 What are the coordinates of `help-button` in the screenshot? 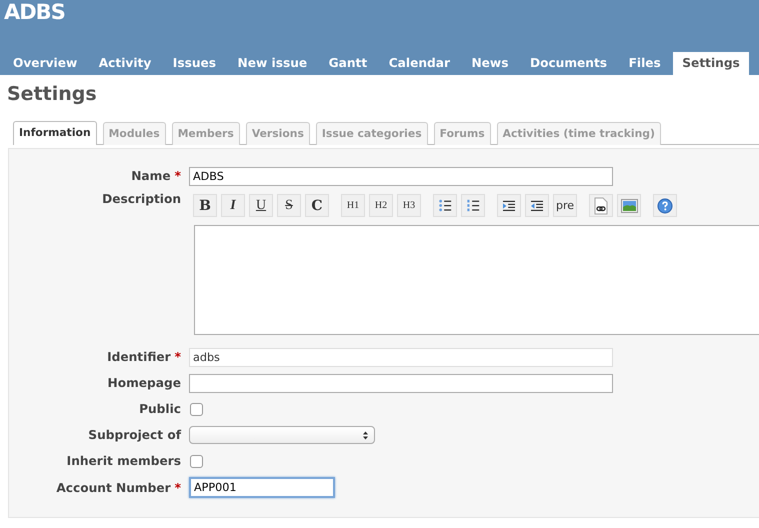 It's located at (665, 205).